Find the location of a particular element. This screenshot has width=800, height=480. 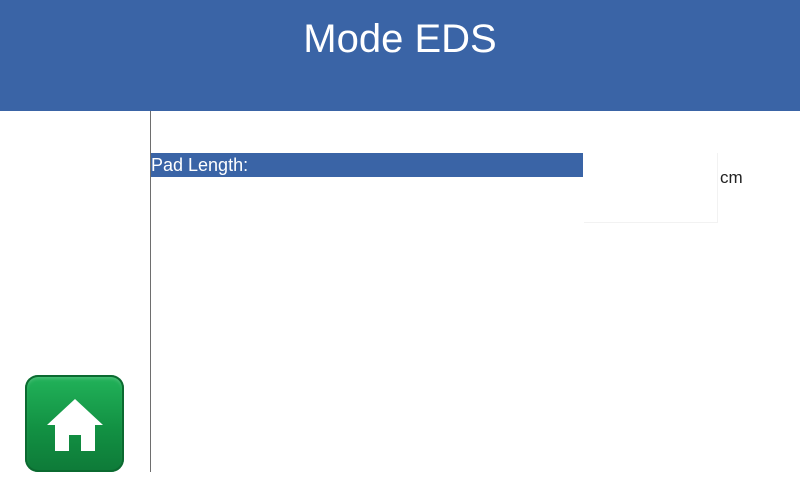

home-button is located at coordinates (74, 423).